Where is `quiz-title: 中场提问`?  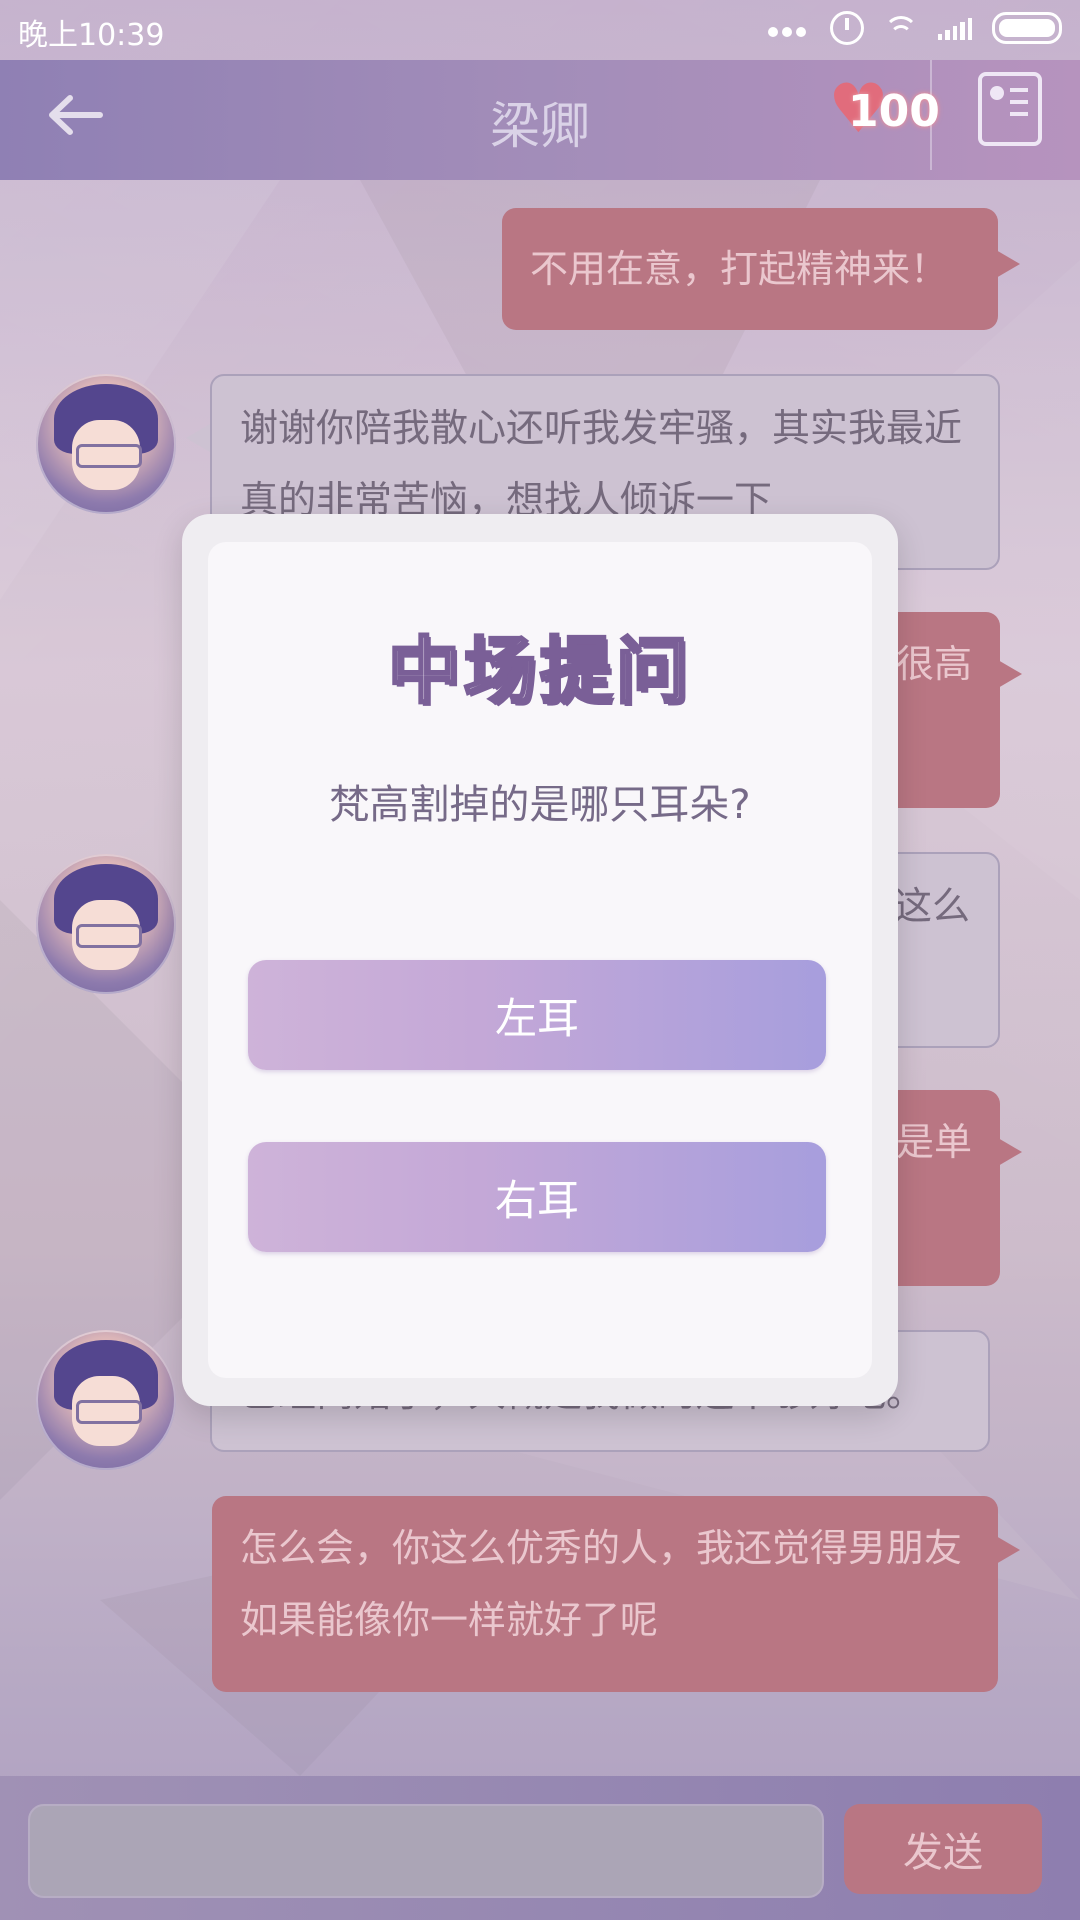 quiz-title: 中场提问 is located at coordinates (539, 671).